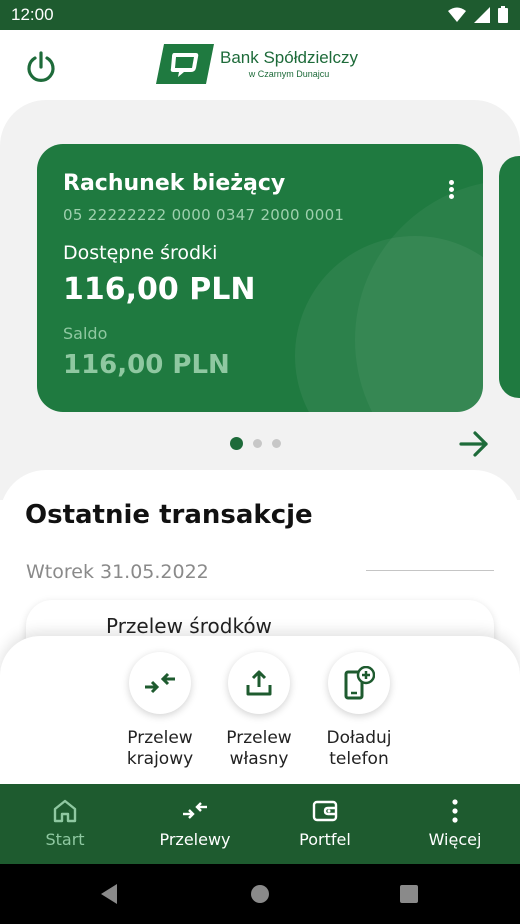 The image size is (520, 924). What do you see at coordinates (65, 824) in the screenshot?
I see `nav-start: Start` at bounding box center [65, 824].